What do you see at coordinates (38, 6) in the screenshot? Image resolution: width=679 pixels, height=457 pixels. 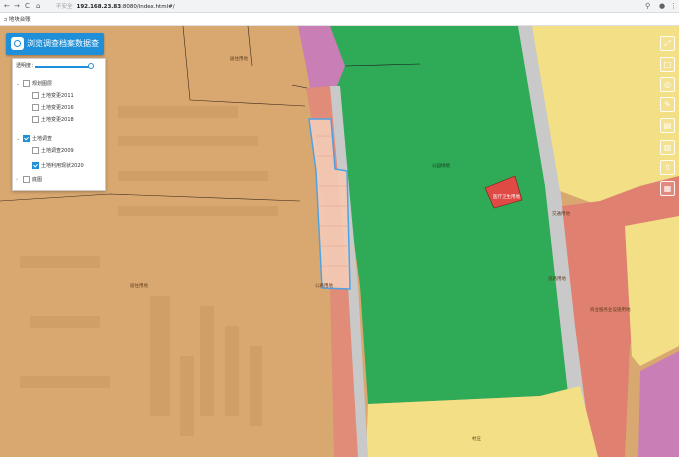 I see `home-icon: ⌂` at bounding box center [38, 6].